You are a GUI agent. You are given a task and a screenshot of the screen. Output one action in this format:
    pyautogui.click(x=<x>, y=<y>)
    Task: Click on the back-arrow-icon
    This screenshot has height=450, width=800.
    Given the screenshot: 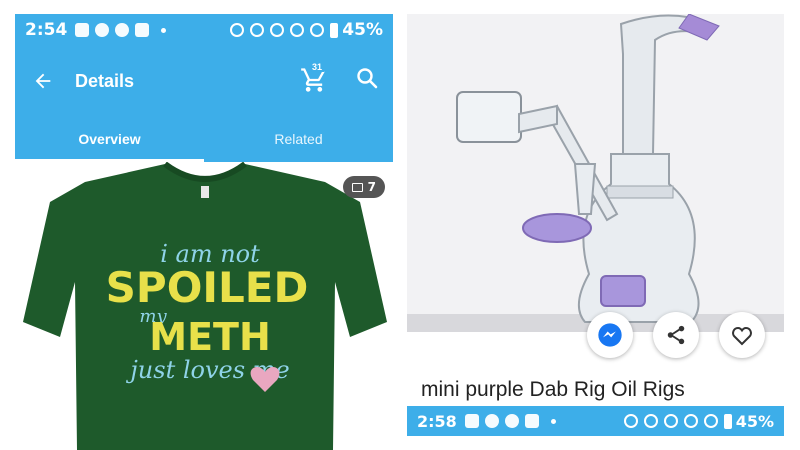 What is the action you would take?
    pyautogui.click(x=43, y=81)
    